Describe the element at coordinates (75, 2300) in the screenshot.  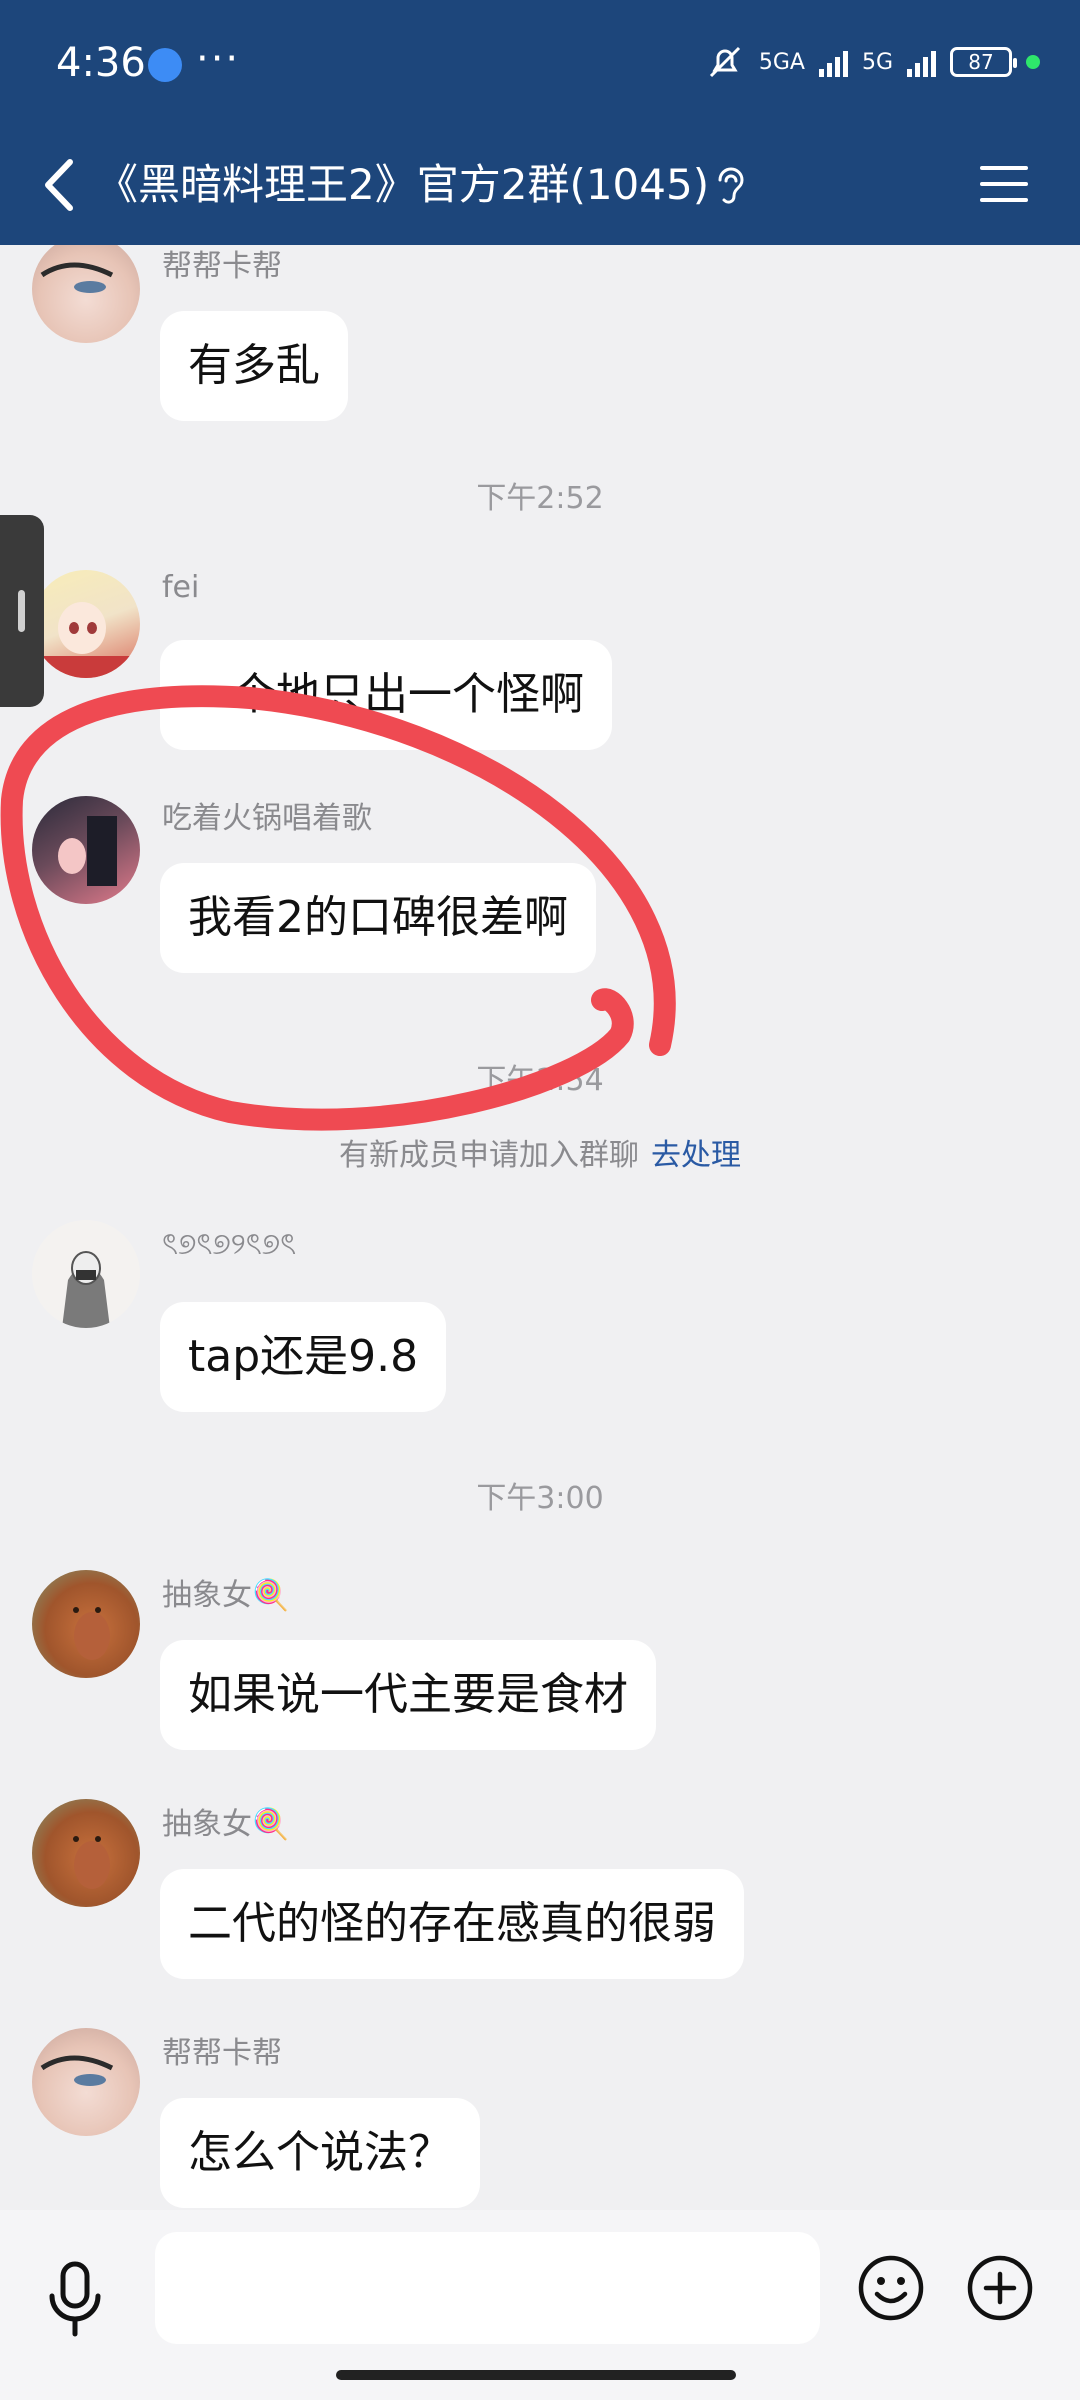
I see `microphone-icon` at that location.